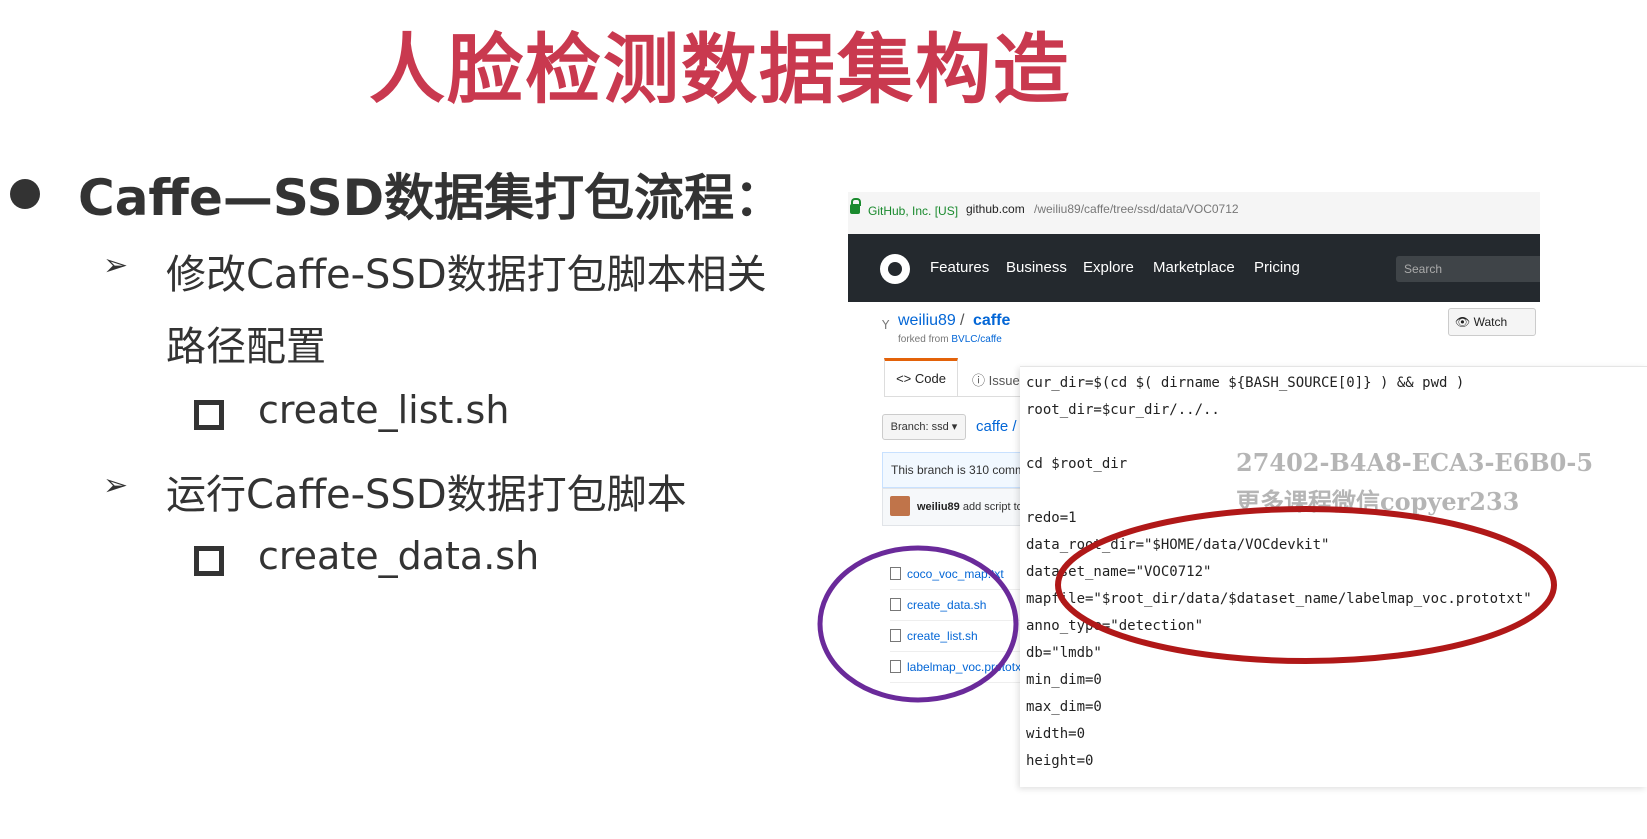  I want to click on code-line: min_dim=0, so click(1064, 680).